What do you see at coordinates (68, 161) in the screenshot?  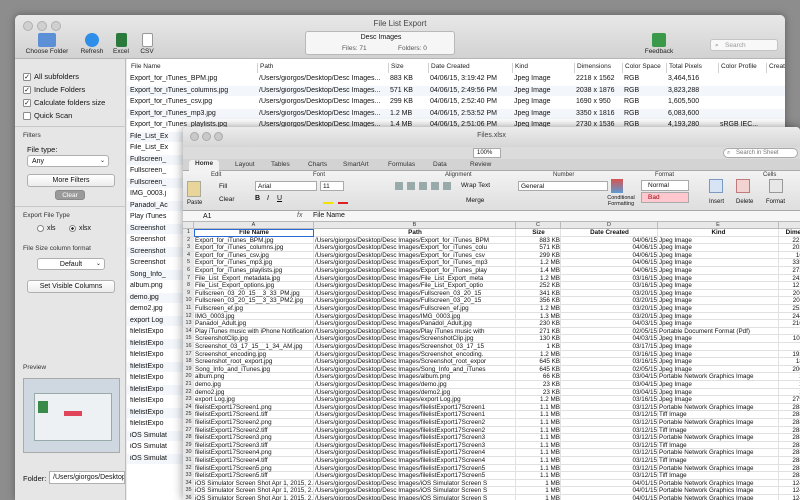 I see `file-type-select: Any ⌄` at bounding box center [68, 161].